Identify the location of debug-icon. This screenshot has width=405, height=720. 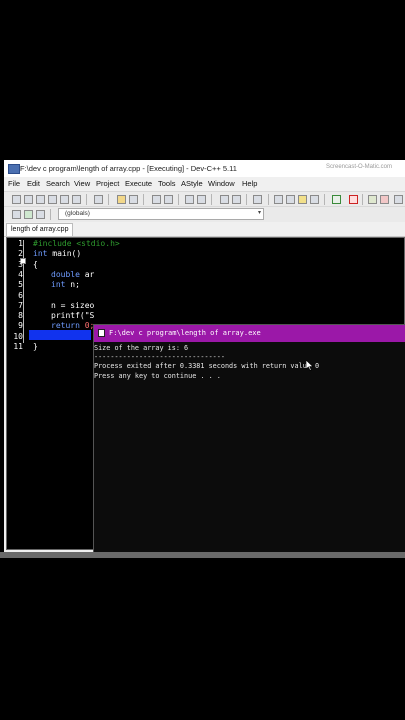
(384, 199).